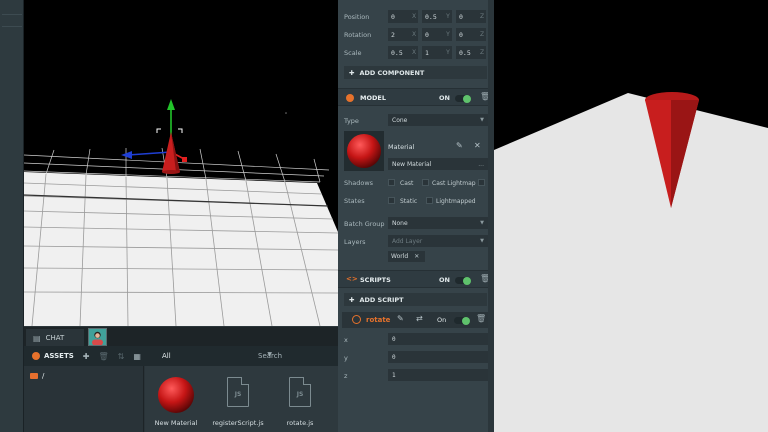  What do you see at coordinates (59, 356) in the screenshot?
I see `assets-title-label: ASSETS` at bounding box center [59, 356].